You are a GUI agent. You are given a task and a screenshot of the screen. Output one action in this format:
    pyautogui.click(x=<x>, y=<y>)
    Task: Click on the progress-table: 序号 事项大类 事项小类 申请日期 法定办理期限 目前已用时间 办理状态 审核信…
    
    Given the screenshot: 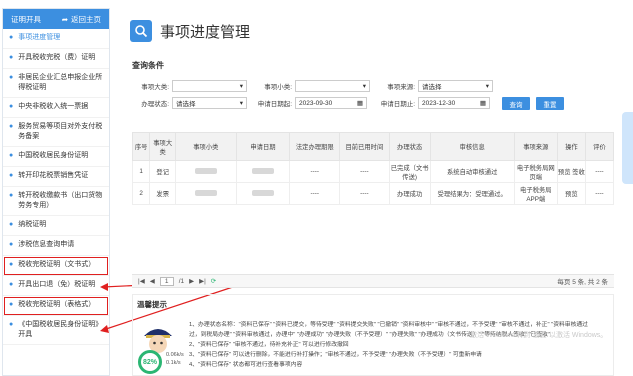 What is the action you would take?
    pyautogui.click(x=373, y=168)
    